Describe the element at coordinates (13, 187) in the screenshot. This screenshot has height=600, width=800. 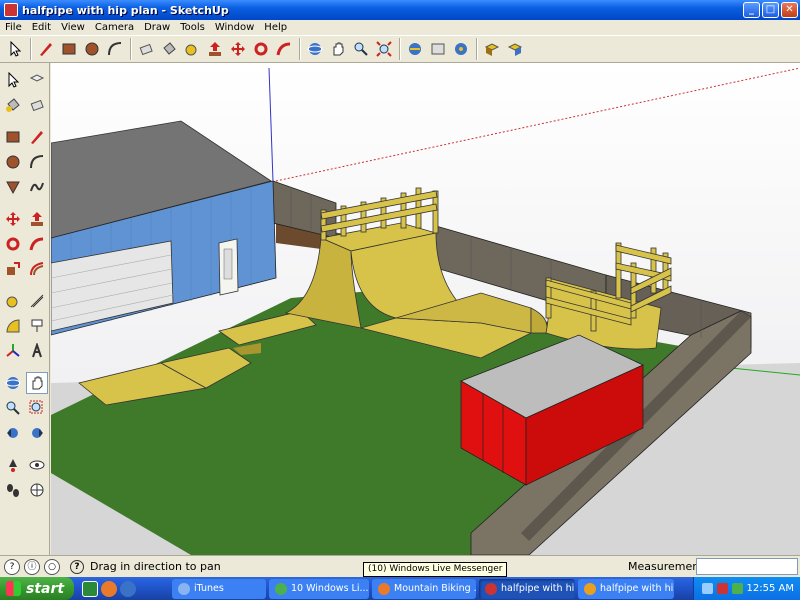
I see `polygon-icon` at that location.